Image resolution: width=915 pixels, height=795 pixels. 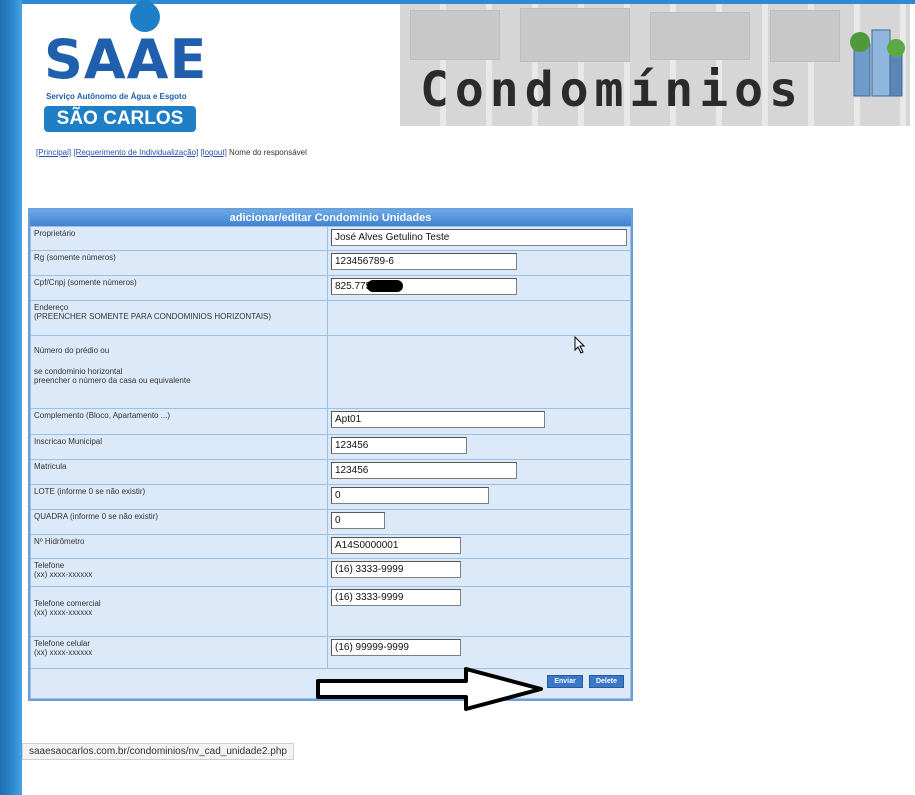 What do you see at coordinates (11, 397) in the screenshot?
I see `left-border` at bounding box center [11, 397].